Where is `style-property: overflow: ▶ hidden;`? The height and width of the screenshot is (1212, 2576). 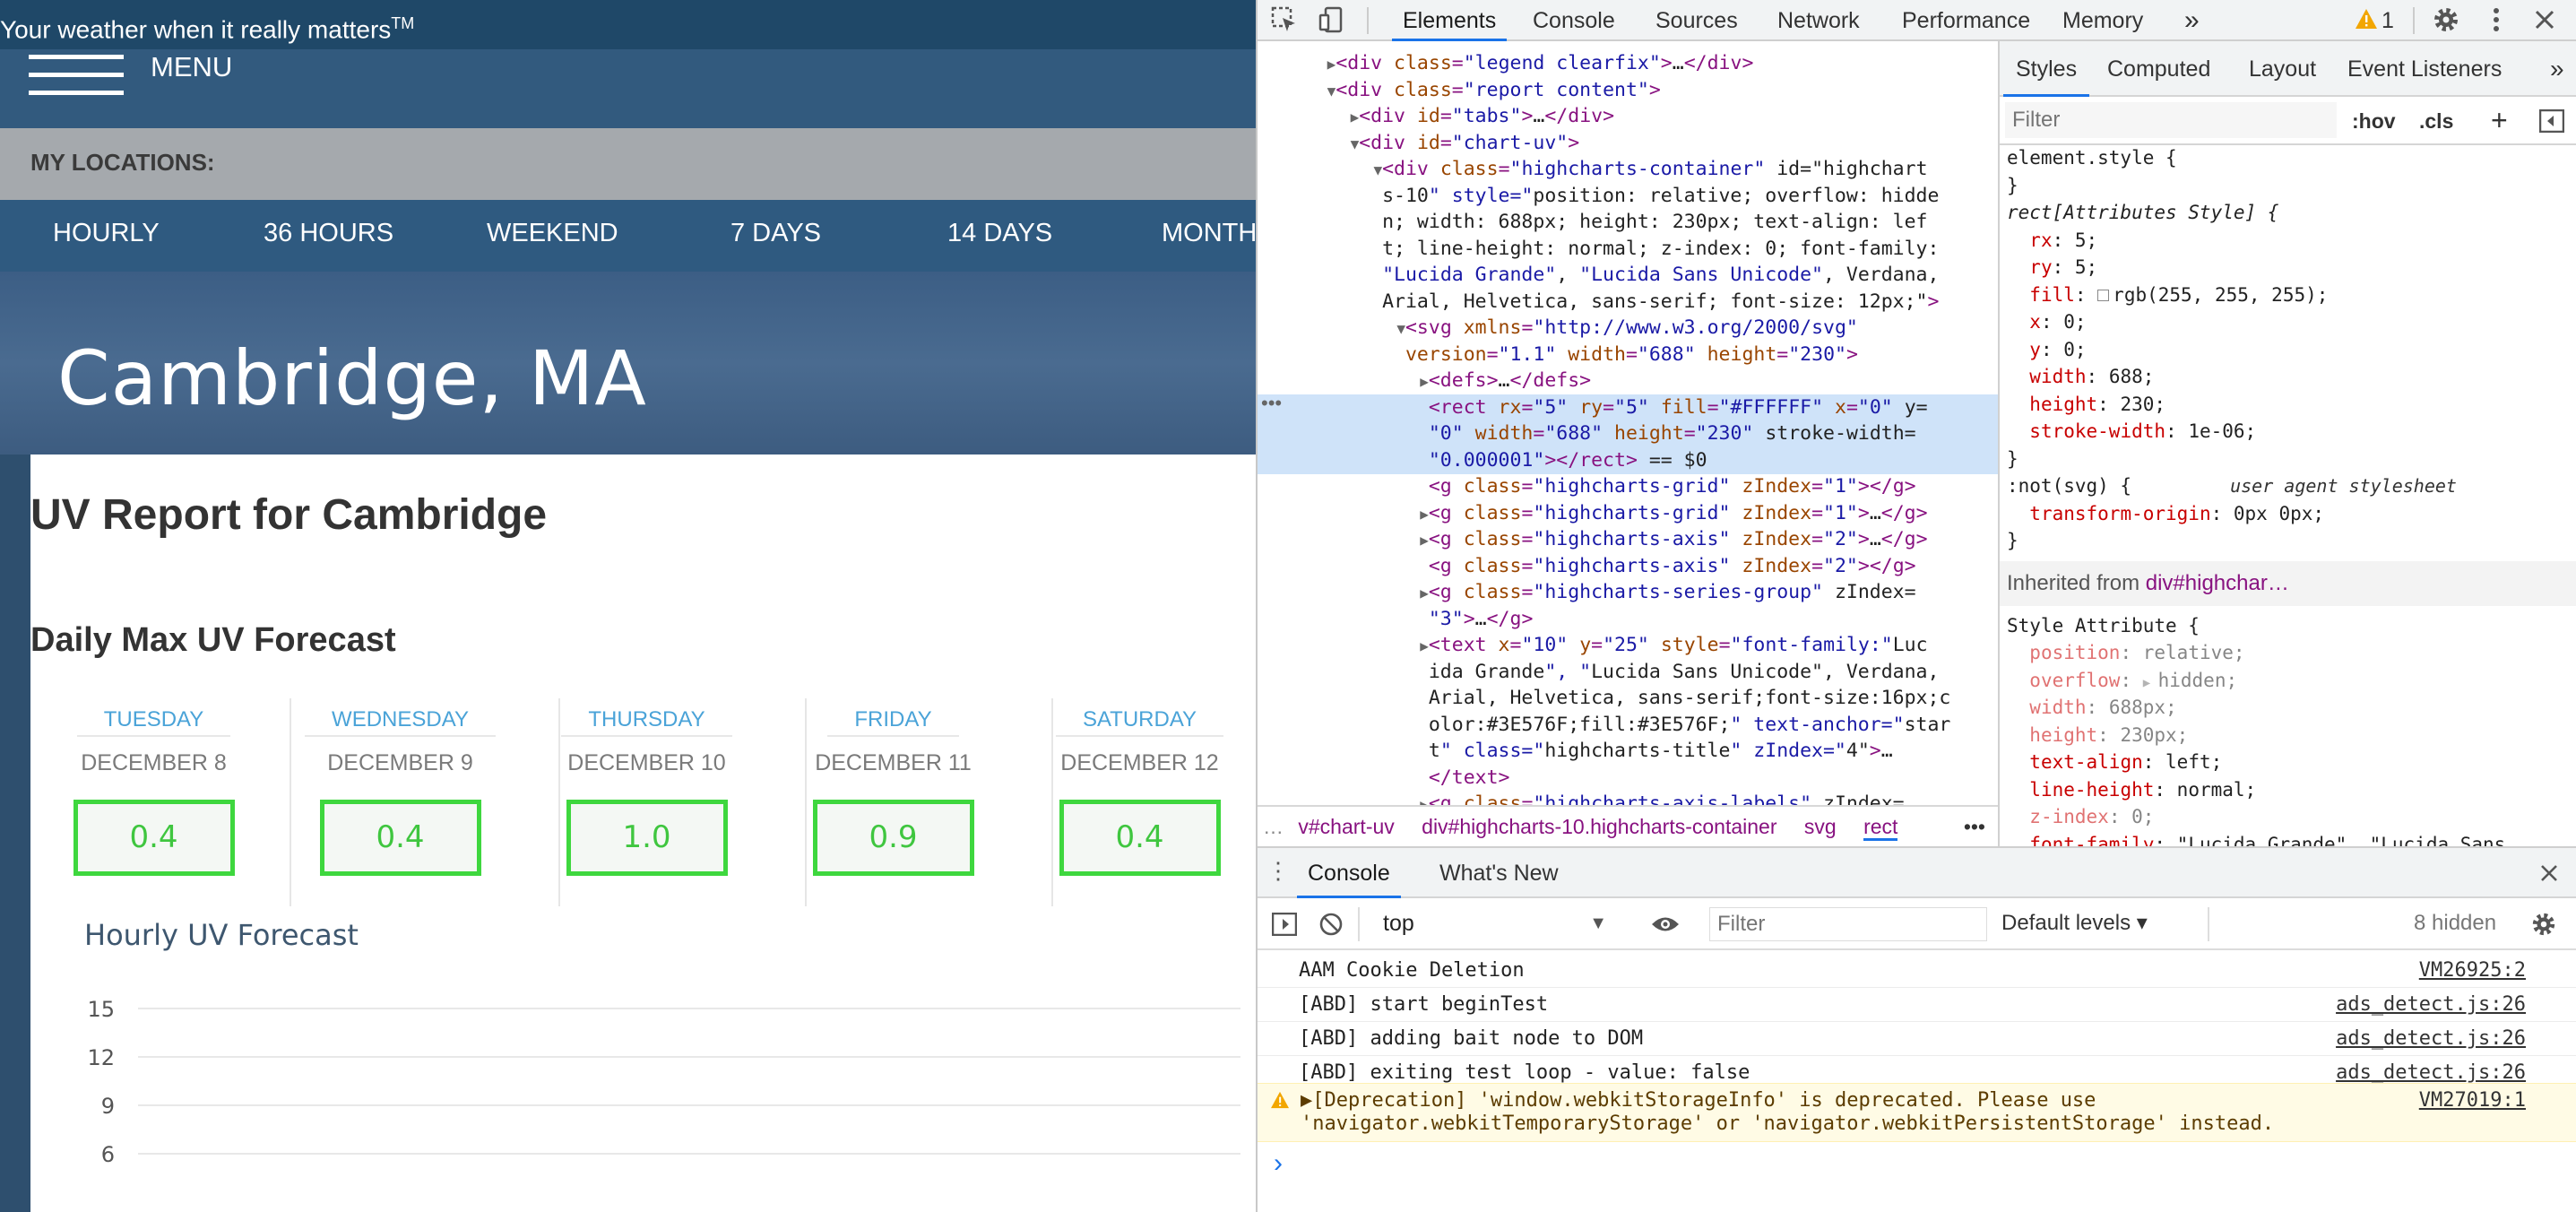
style-property: overflow: ▶ hidden; is located at coordinates (2122, 682).